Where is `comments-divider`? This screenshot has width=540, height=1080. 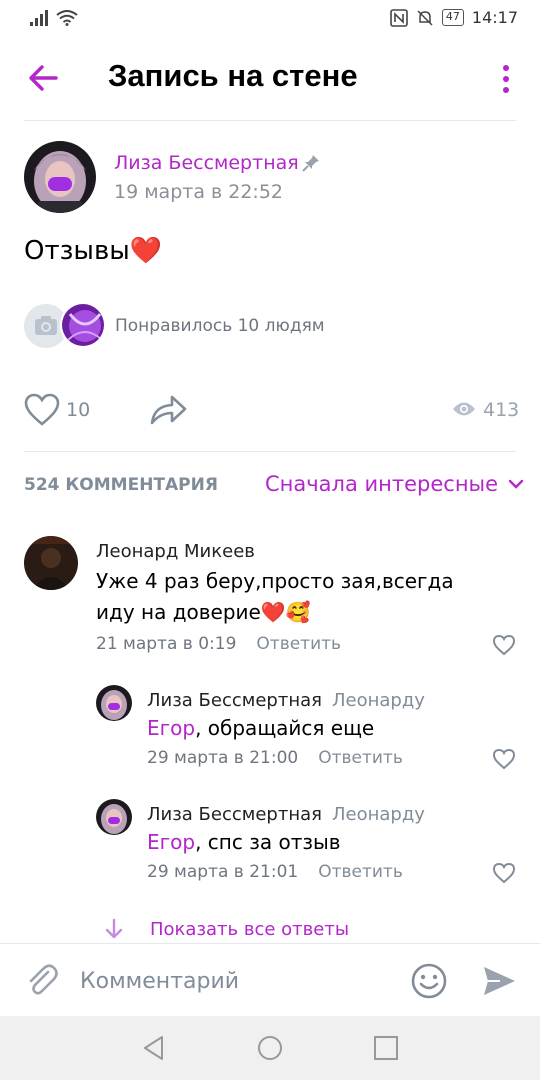 comments-divider is located at coordinates (270, 451).